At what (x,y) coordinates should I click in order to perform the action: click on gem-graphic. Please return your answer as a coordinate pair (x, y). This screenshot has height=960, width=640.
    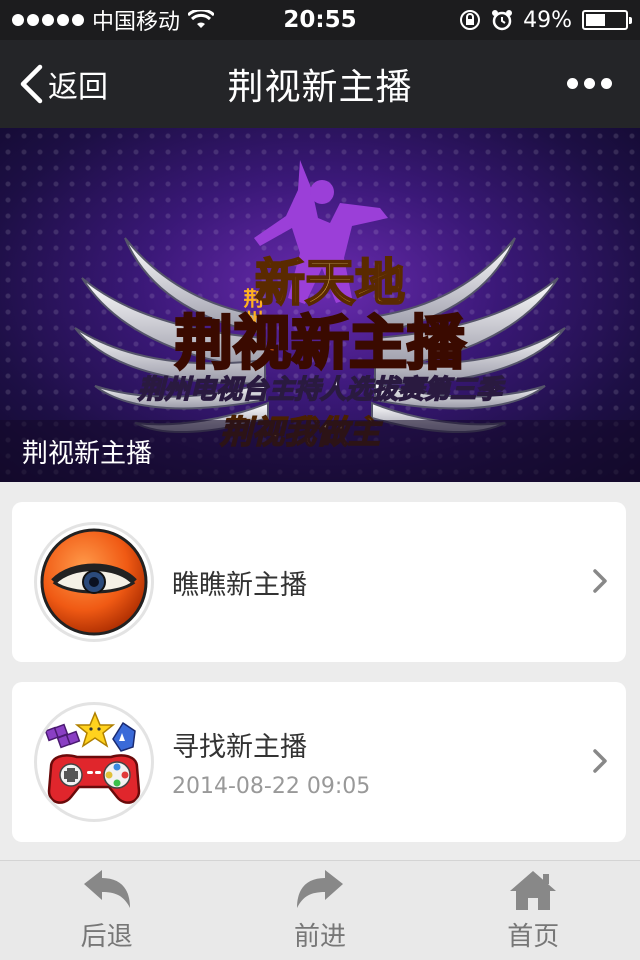
    Looking at the image, I should click on (124, 736).